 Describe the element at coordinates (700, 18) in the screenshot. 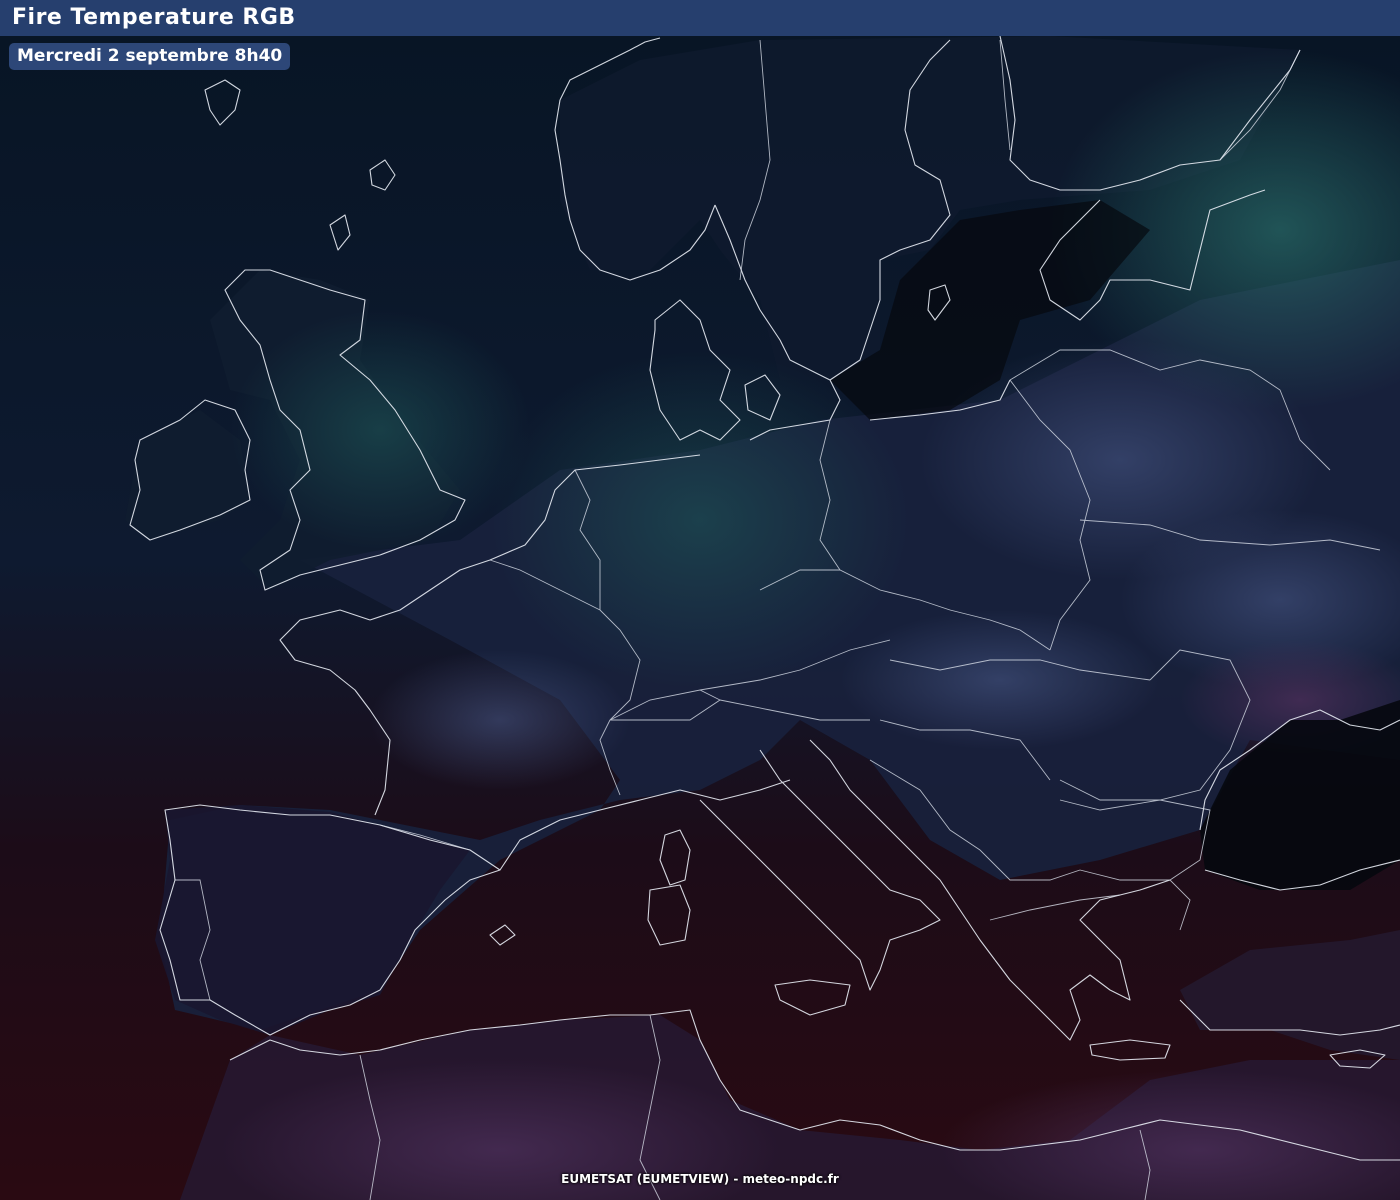

I see `title-bar: Fire Temperature RGB` at that location.